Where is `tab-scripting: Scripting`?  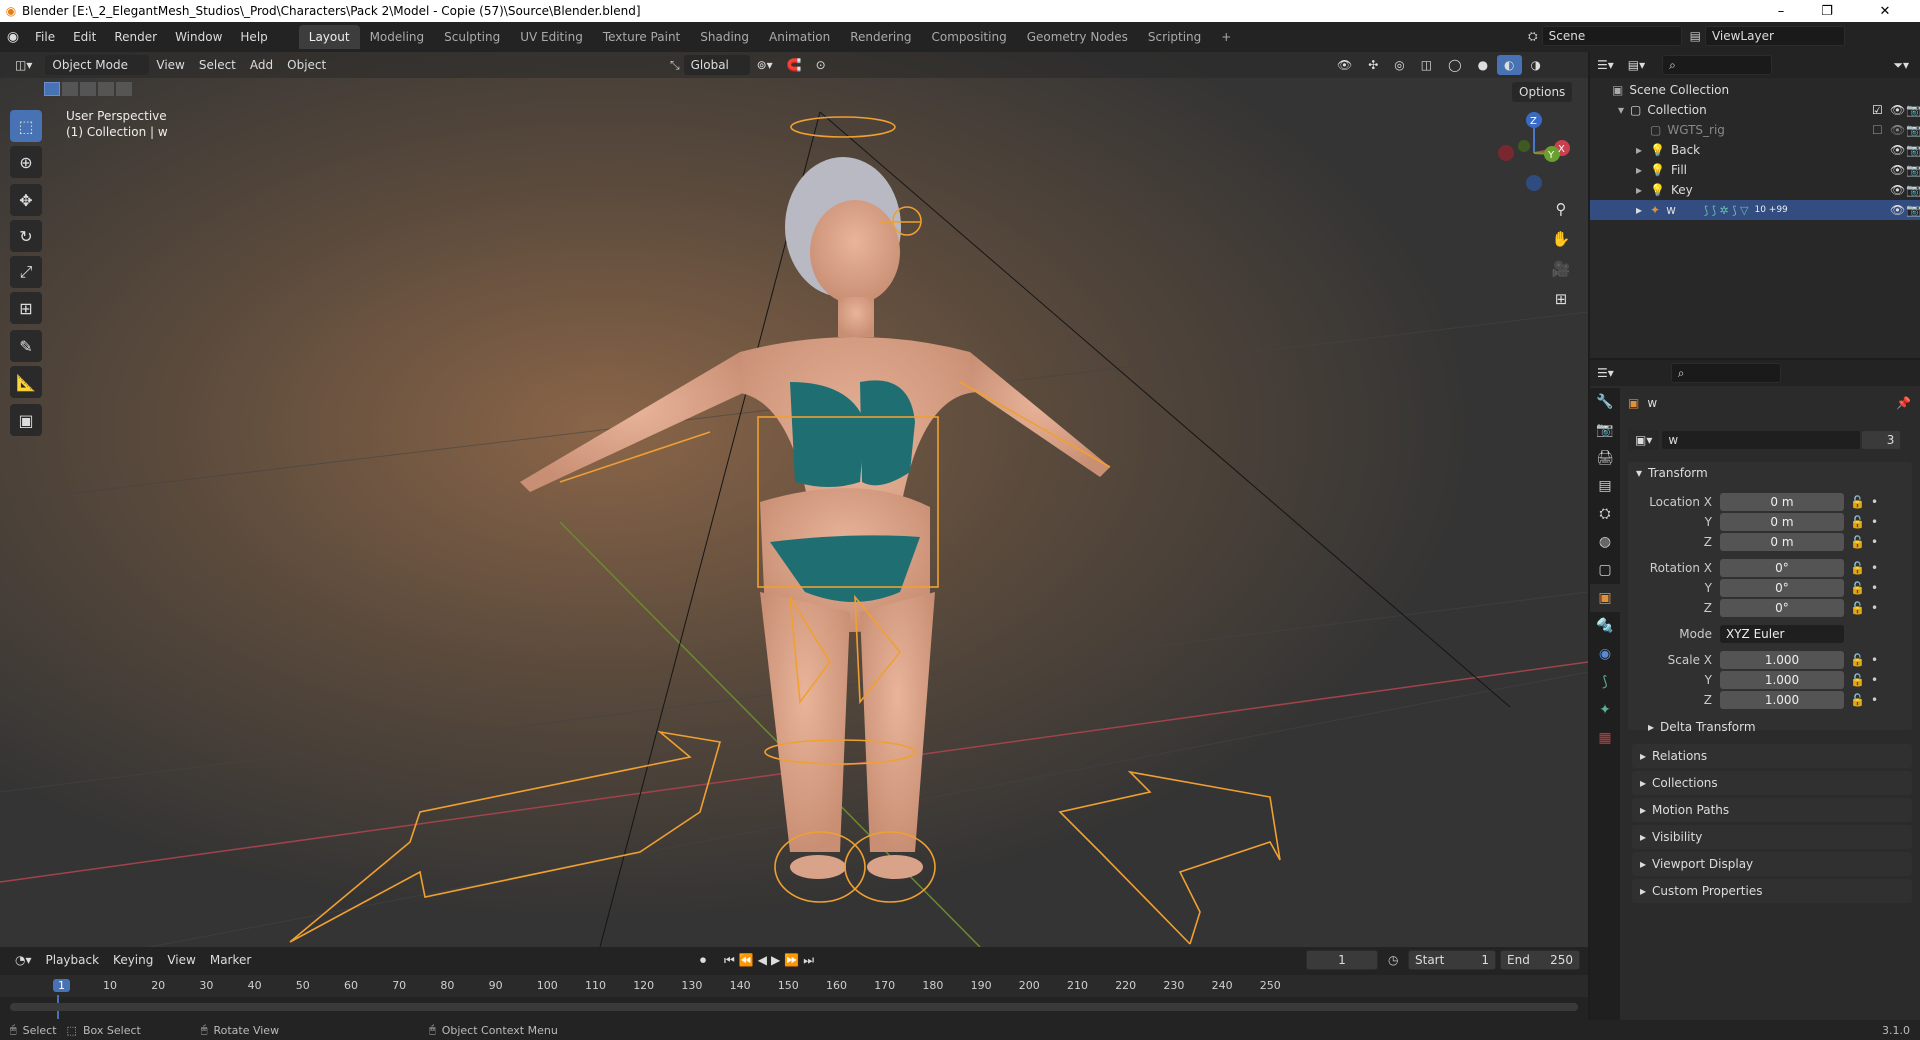
tab-scripting: Scripting is located at coordinates (1174, 37).